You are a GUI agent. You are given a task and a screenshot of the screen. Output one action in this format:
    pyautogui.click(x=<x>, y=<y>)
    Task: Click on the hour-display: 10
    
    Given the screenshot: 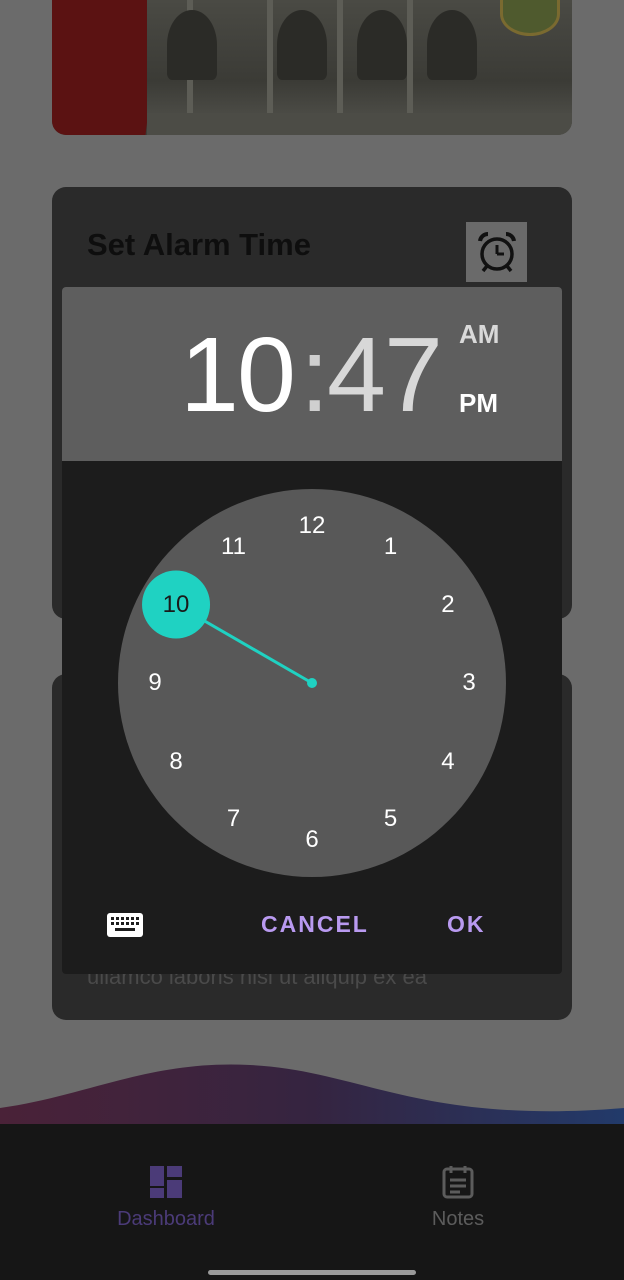 What is the action you would take?
    pyautogui.click(x=238, y=375)
    